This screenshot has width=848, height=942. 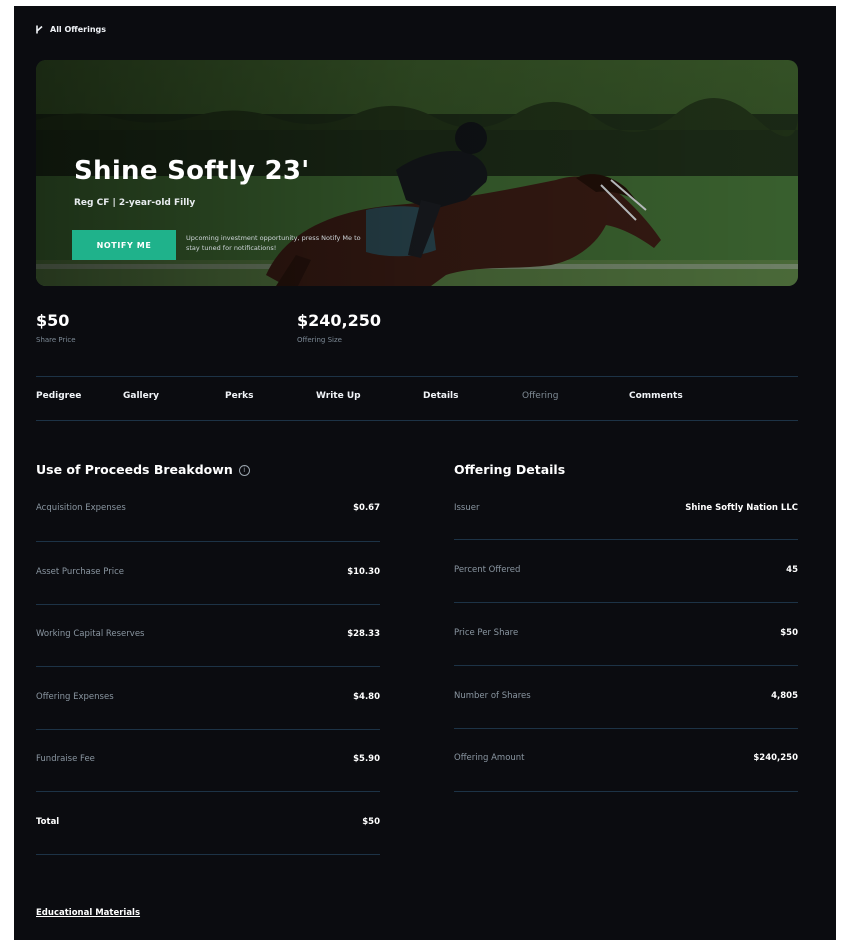 What do you see at coordinates (626, 510) in the screenshot?
I see `details-row: Issuer Shine Softly Nation LLC` at bounding box center [626, 510].